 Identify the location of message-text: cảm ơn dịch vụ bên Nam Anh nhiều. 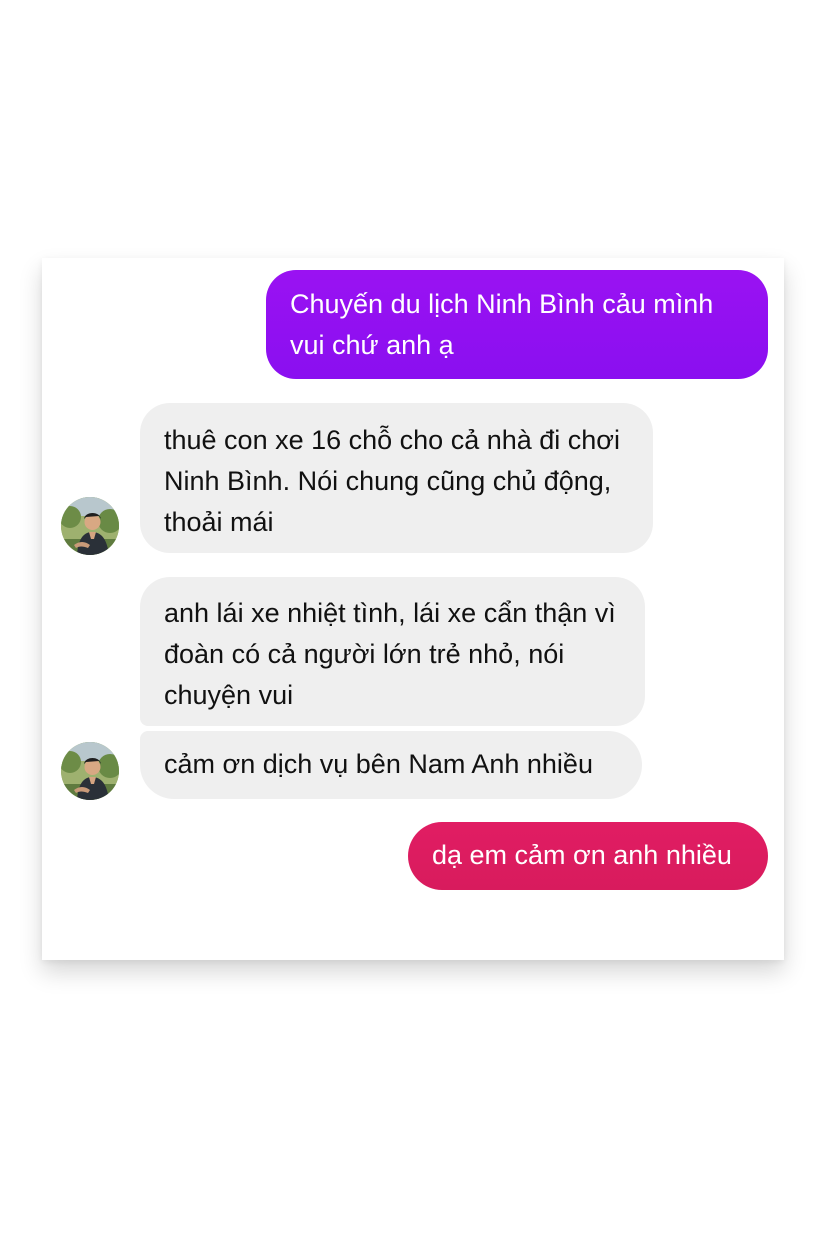
(378, 764).